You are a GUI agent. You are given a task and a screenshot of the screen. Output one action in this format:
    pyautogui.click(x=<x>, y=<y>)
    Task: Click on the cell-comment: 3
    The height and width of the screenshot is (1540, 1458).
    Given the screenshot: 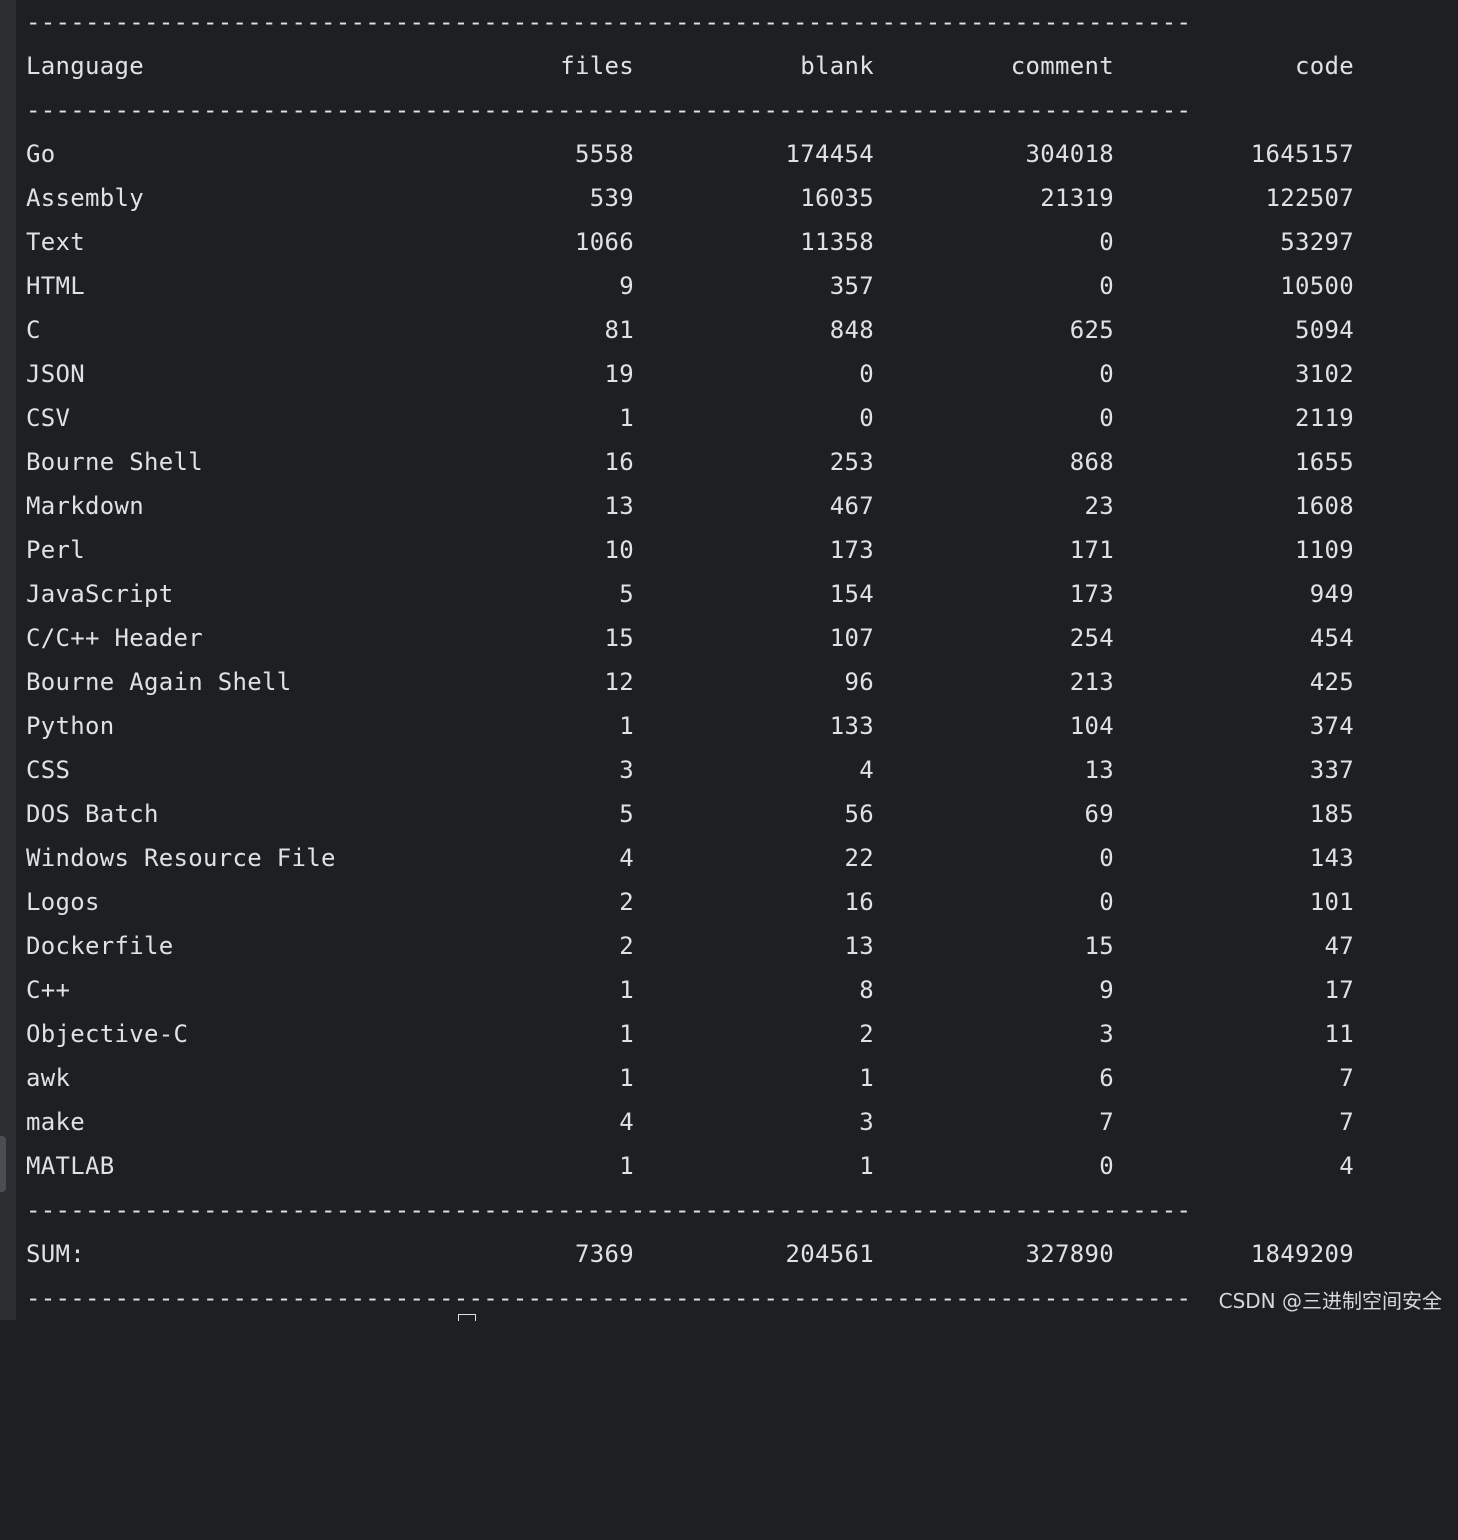 What is the action you would take?
    pyautogui.click(x=1106, y=1034)
    